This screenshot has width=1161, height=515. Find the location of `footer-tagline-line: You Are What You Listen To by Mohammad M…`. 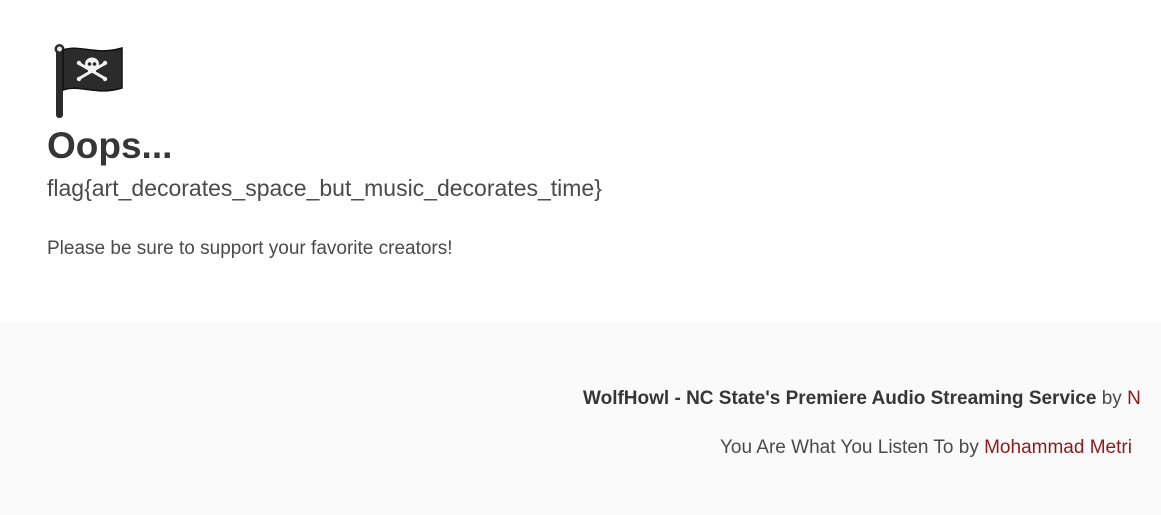

footer-tagline-line: You Are What You Listen To by Mohammad M… is located at coordinates (926, 448).